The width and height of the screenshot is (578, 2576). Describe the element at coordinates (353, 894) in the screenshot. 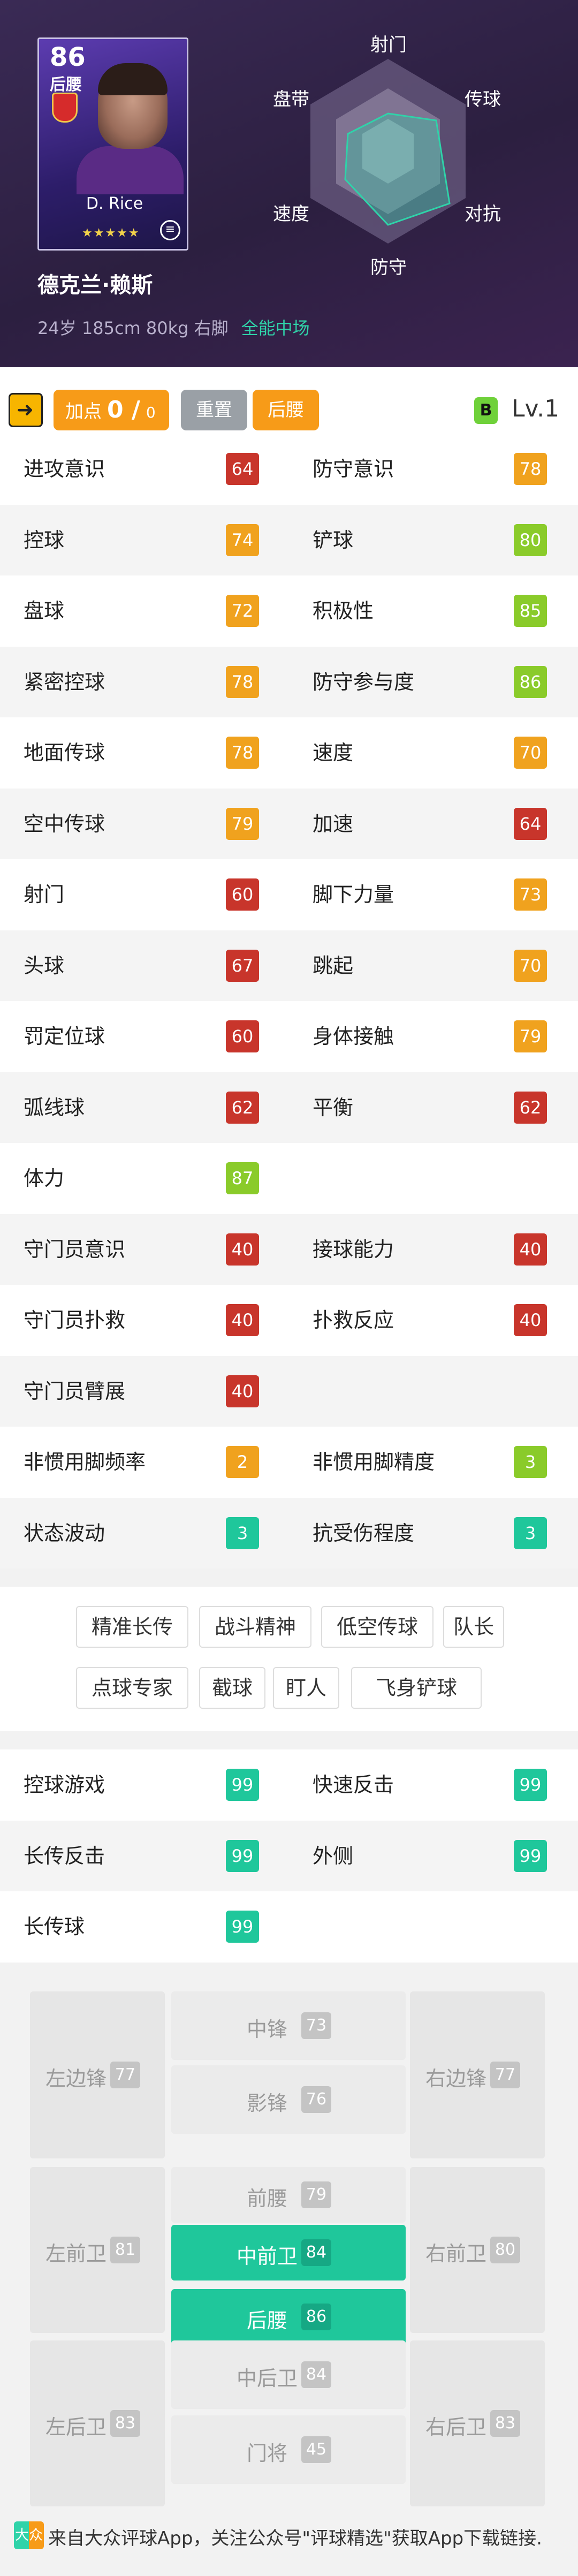

I see `stat-label: 脚下力量` at that location.